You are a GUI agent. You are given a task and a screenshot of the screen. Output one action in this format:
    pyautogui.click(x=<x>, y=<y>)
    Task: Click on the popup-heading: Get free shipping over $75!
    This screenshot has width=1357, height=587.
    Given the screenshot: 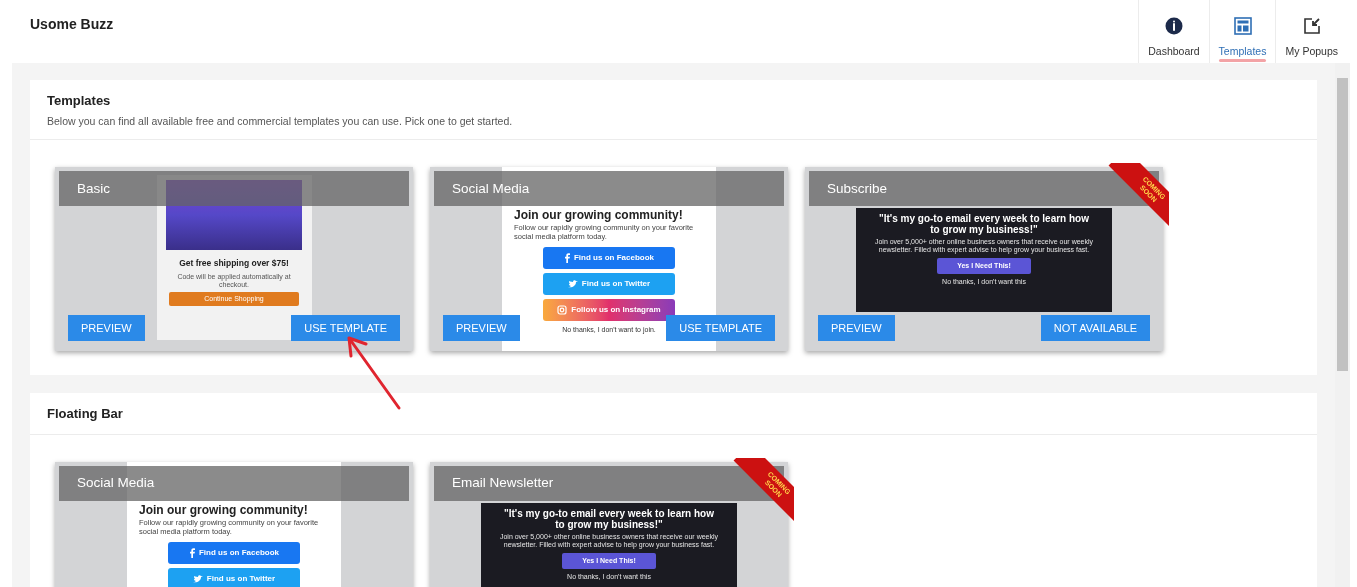 What is the action you would take?
    pyautogui.click(x=234, y=263)
    